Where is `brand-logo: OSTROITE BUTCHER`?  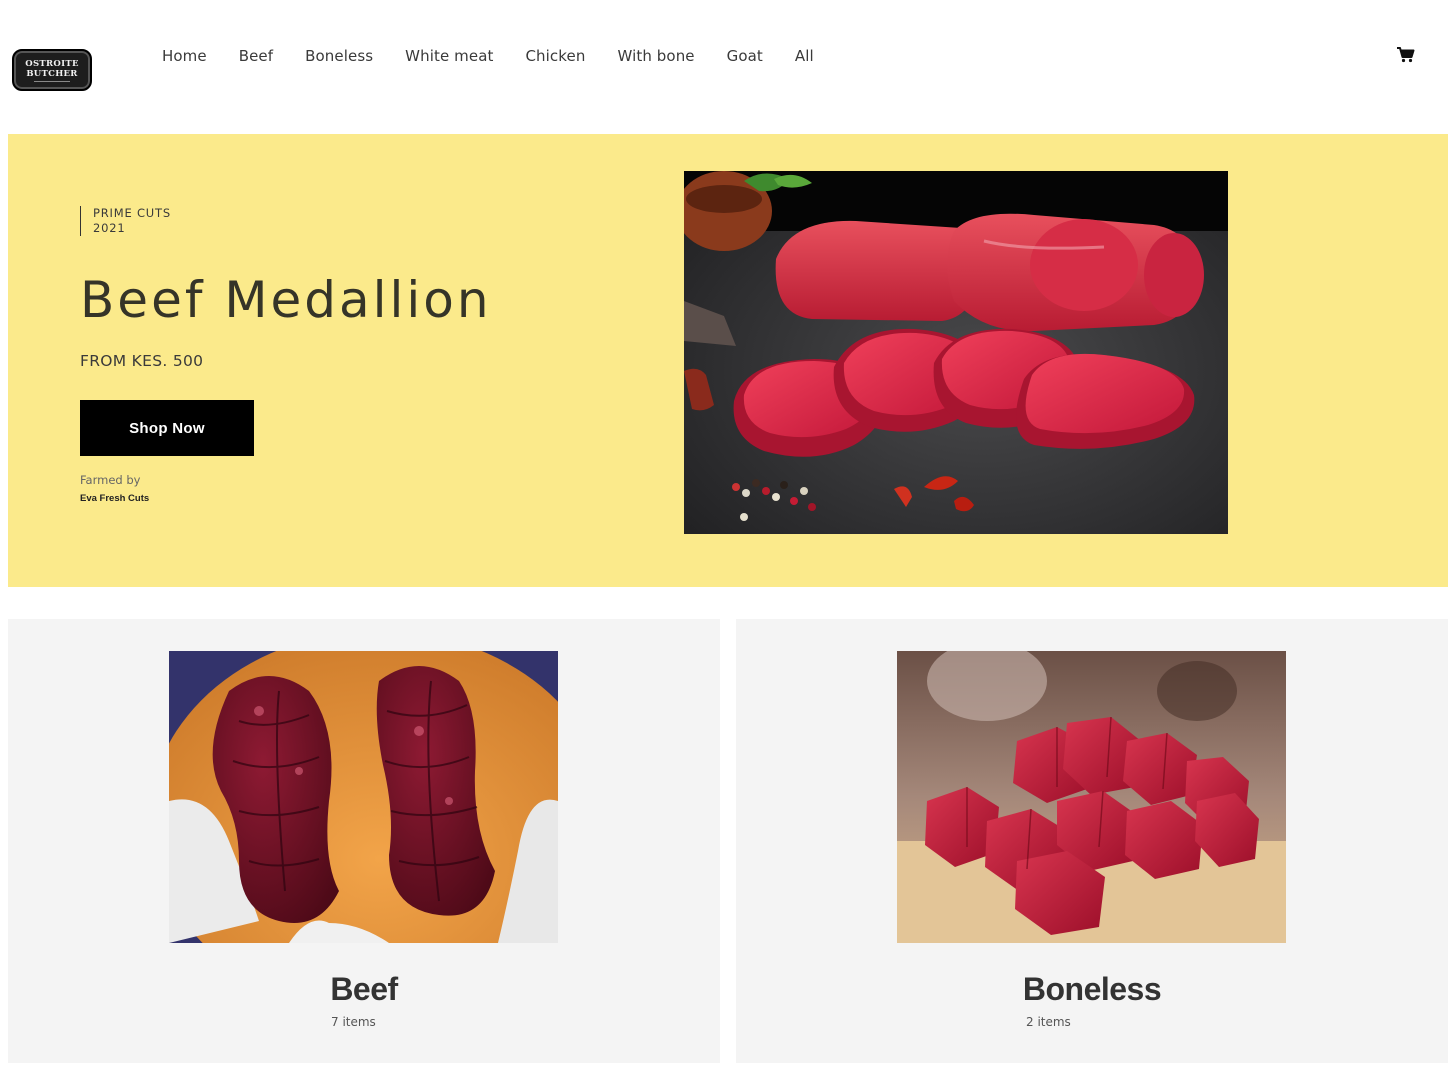 brand-logo: OSTROITE BUTCHER is located at coordinates (52, 70).